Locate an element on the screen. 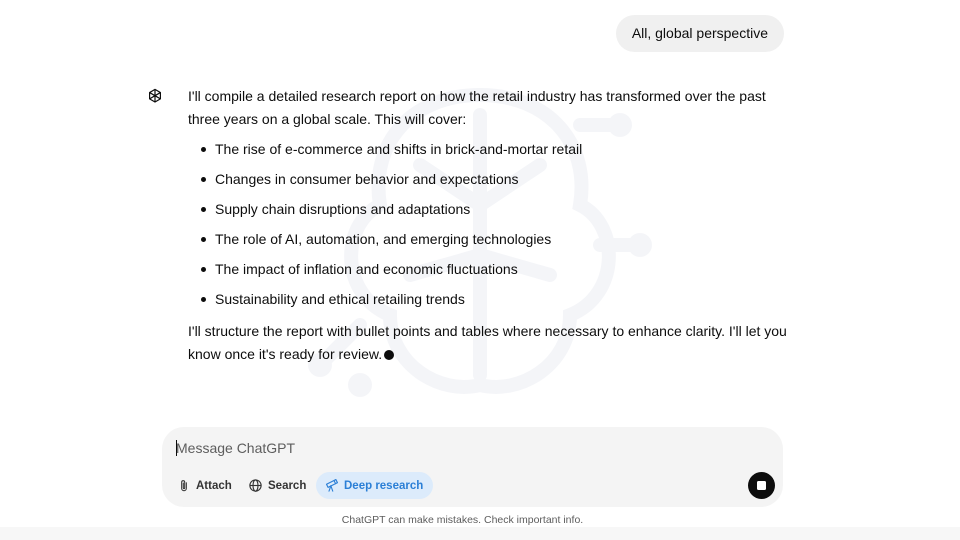 This screenshot has height=540, width=960. paperclip-icon is located at coordinates (184, 485).